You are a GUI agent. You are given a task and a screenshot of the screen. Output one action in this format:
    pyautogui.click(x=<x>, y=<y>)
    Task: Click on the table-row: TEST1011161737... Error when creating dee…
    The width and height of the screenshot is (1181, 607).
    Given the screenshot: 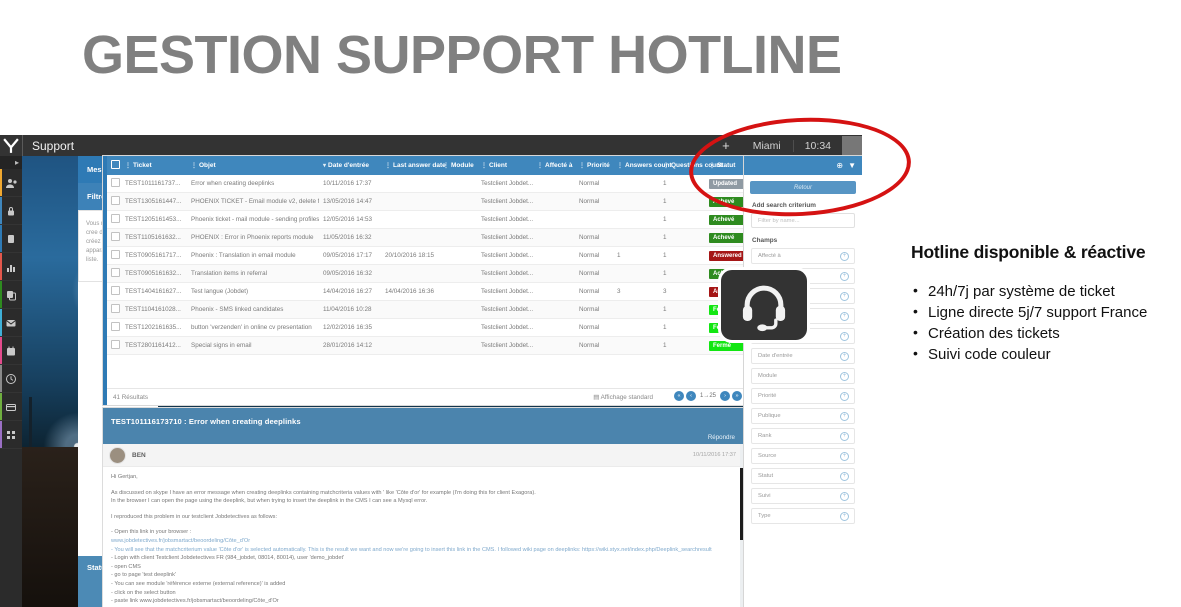 What is the action you would take?
    pyautogui.click(x=435, y=184)
    